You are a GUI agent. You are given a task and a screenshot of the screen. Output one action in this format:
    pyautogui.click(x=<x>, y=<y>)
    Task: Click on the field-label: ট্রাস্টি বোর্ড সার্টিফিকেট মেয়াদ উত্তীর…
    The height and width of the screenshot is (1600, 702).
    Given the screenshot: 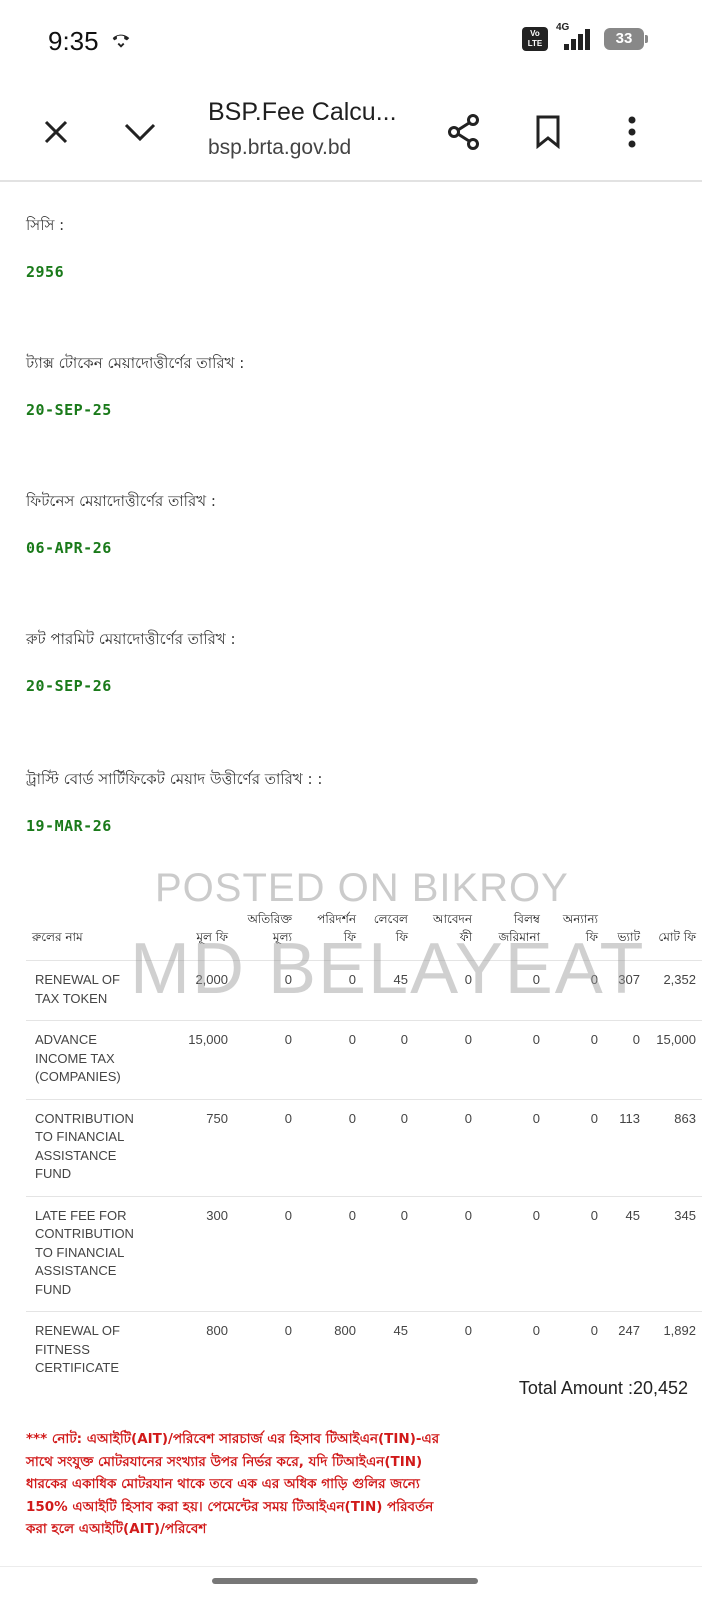 What is the action you would take?
    pyautogui.click(x=174, y=779)
    